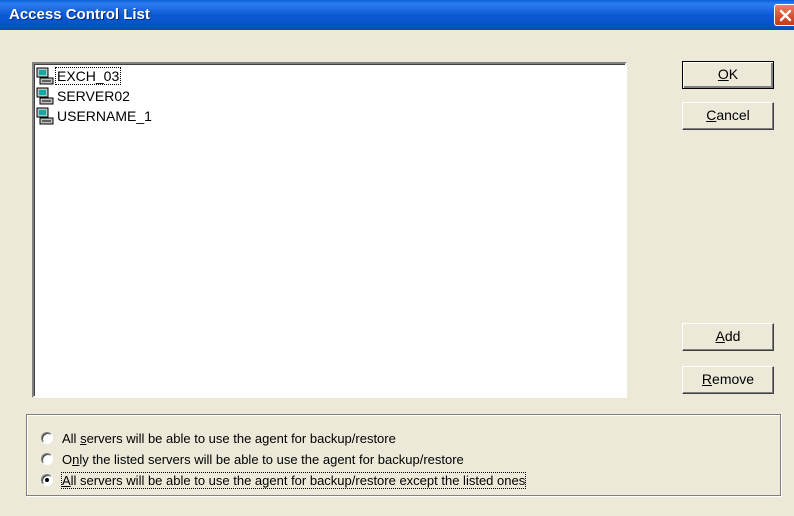 The height and width of the screenshot is (516, 794). What do you see at coordinates (711, 115) in the screenshot?
I see `cancel-accelerator: C` at bounding box center [711, 115].